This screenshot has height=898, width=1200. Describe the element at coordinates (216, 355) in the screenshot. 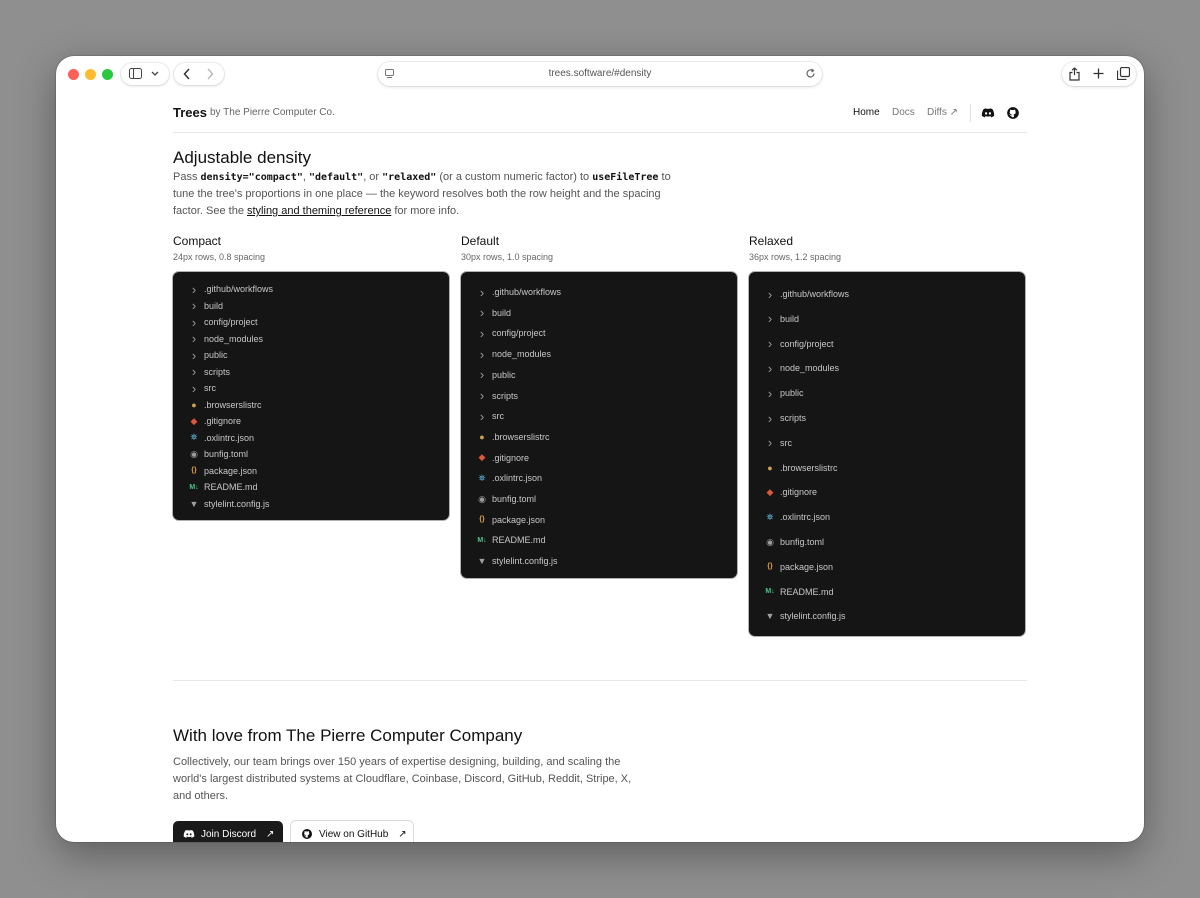

I see `tree-row-label: public` at that location.